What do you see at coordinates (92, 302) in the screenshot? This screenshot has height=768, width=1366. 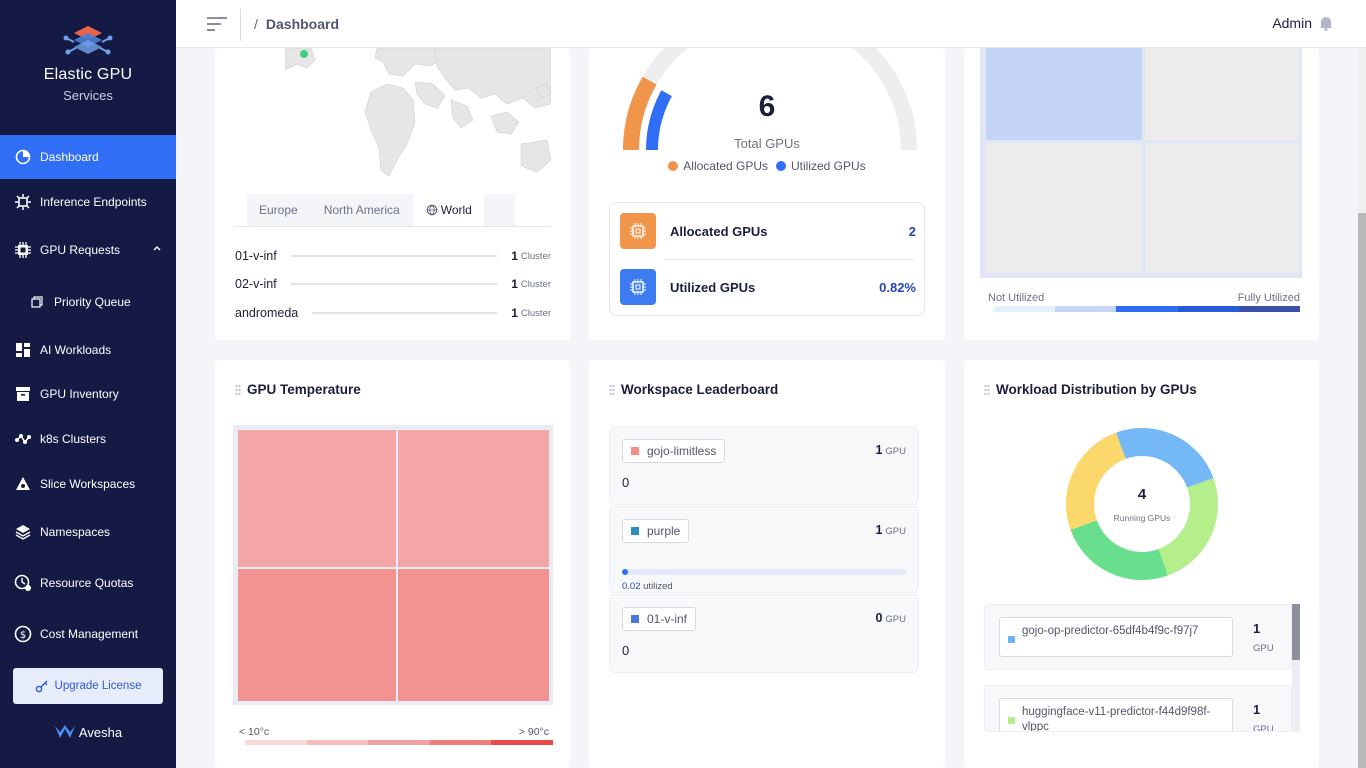 I see `sidebar-item-label: Priority Queue` at bounding box center [92, 302].